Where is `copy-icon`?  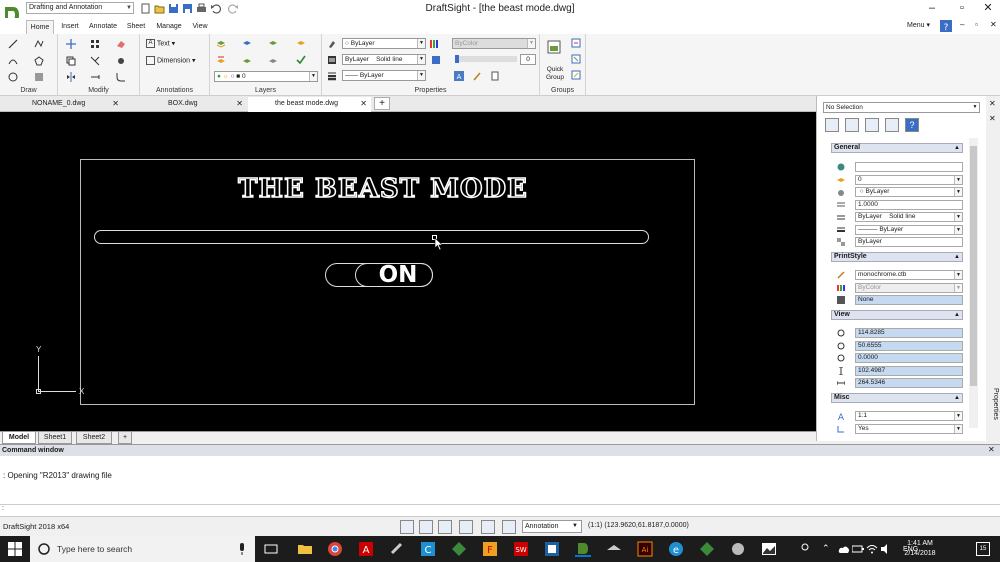 copy-icon is located at coordinates (71, 61).